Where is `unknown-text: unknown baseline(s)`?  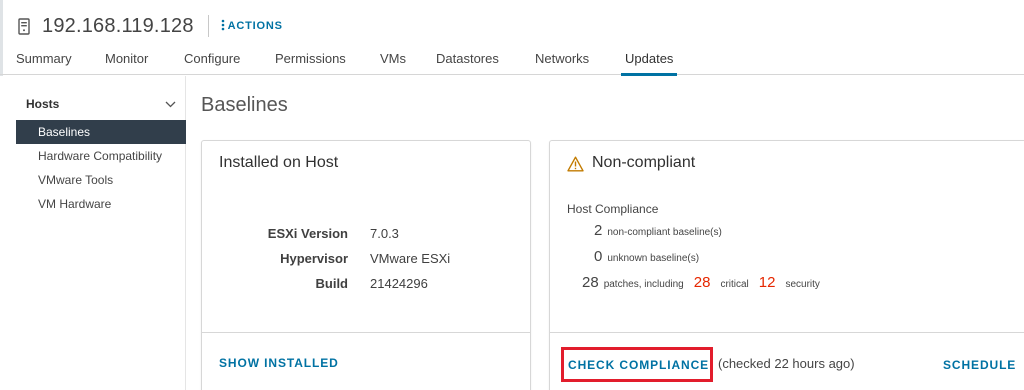
unknown-text: unknown baseline(s) is located at coordinates (653, 258).